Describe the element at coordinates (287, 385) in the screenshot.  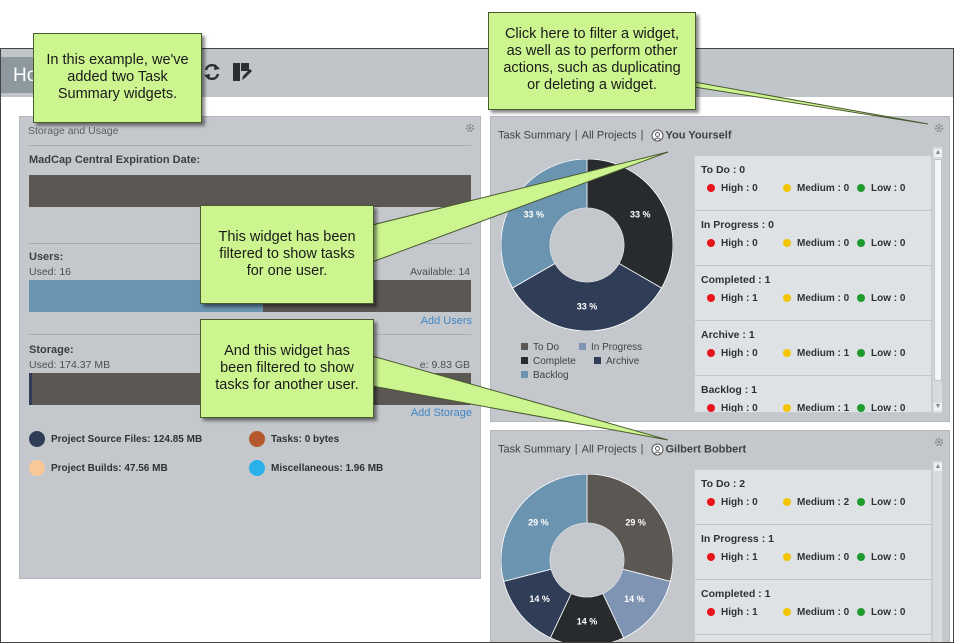
I see `callout-line: tasks for another user.` at that location.